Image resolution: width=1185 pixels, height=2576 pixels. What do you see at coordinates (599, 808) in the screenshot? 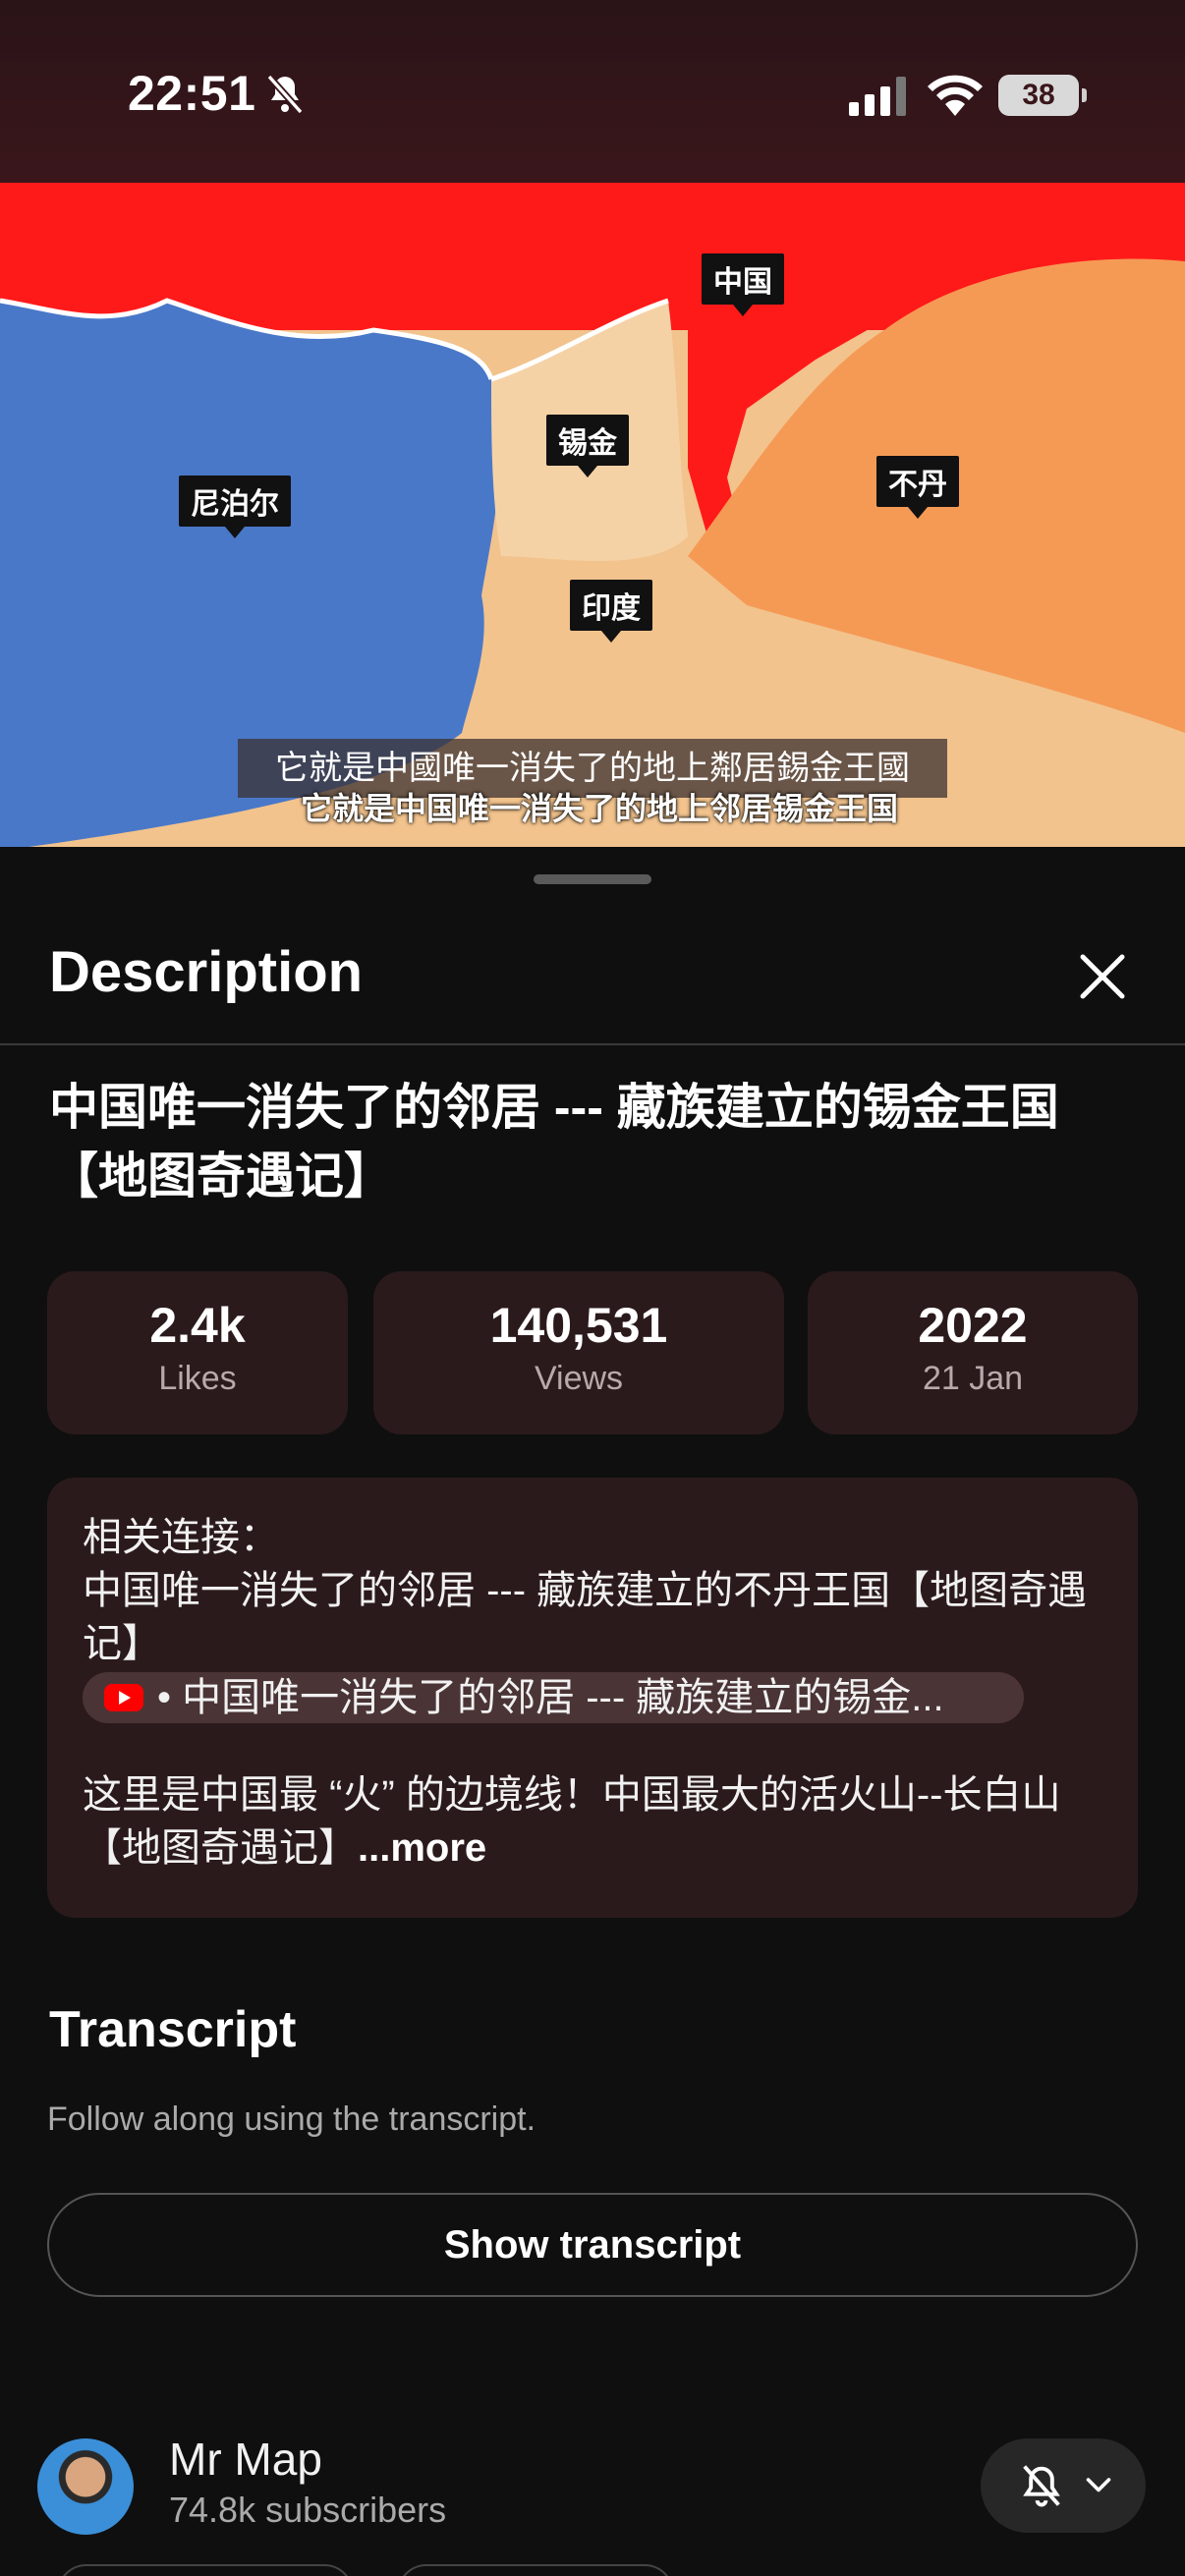
I see `burned-in-subtitle: 它就是中国唯一消失了的地上邻居锡金王国` at bounding box center [599, 808].